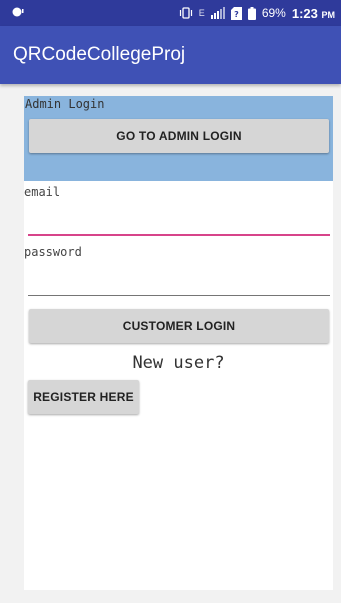 This screenshot has width=341, height=603. Describe the element at coordinates (42, 192) in the screenshot. I see `email-label: email` at that location.